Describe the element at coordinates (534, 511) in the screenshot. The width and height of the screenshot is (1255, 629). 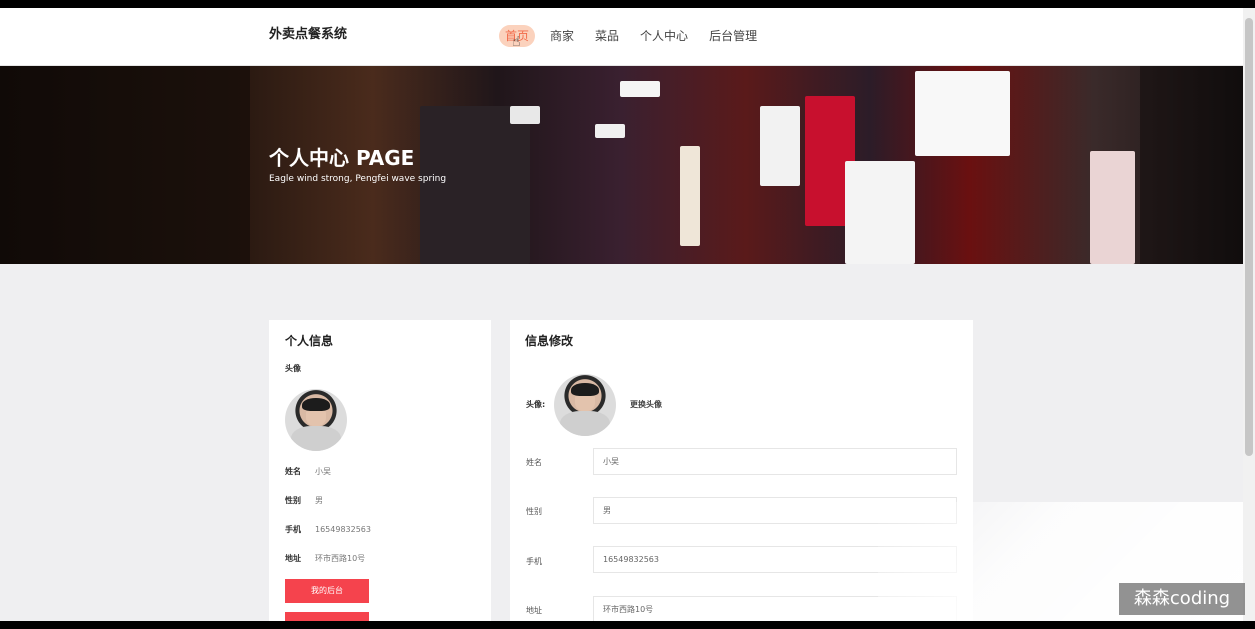
I see `edit-gender-label: 性别` at that location.